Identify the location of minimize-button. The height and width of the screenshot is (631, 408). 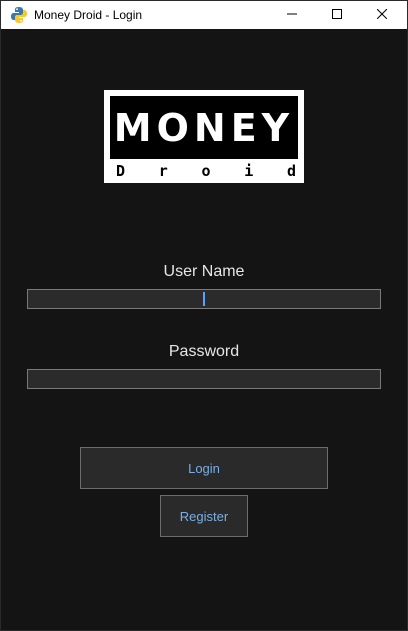
(291, 15).